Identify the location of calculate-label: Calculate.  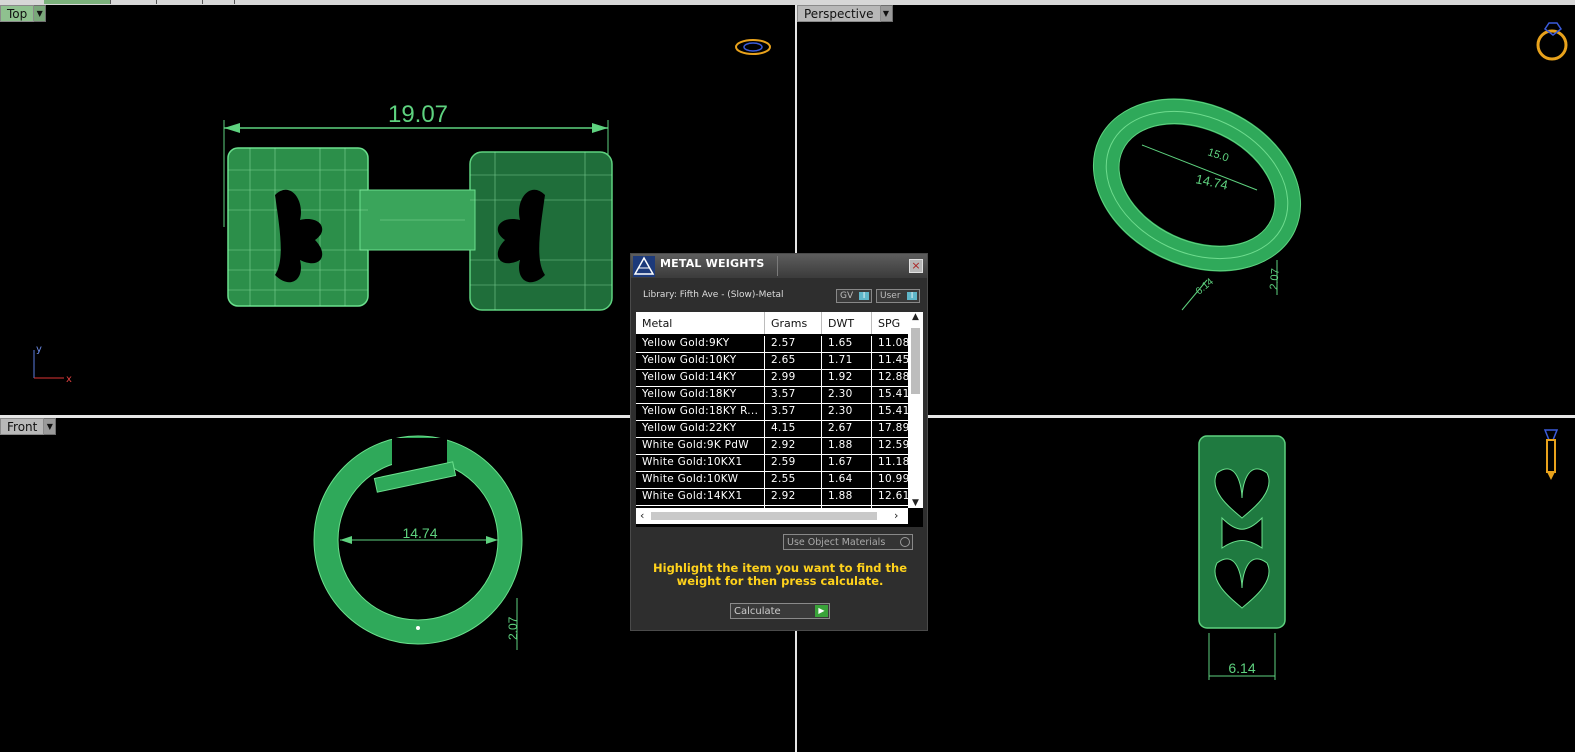
(757, 611).